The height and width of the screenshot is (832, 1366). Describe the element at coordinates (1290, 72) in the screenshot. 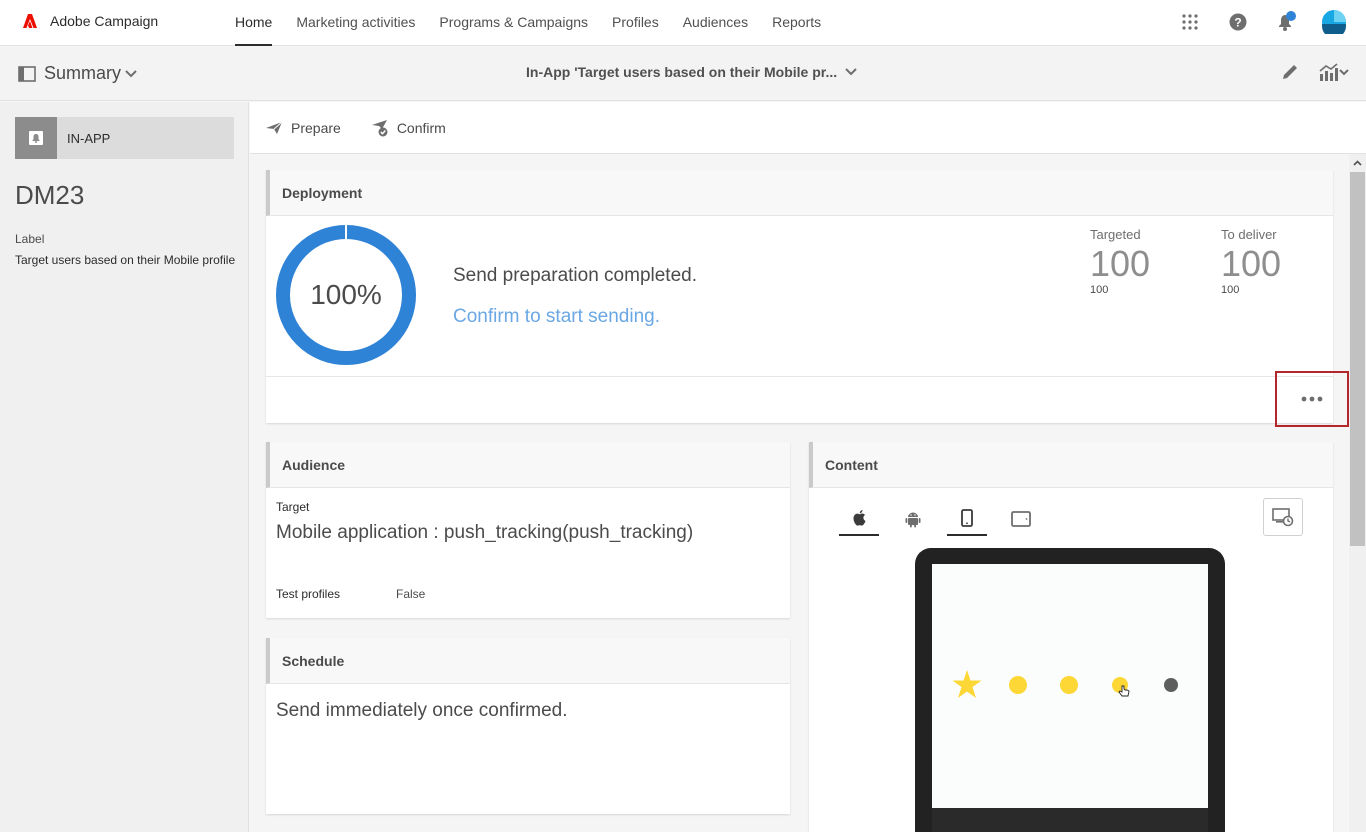

I see `edit-pencil-icon` at that location.